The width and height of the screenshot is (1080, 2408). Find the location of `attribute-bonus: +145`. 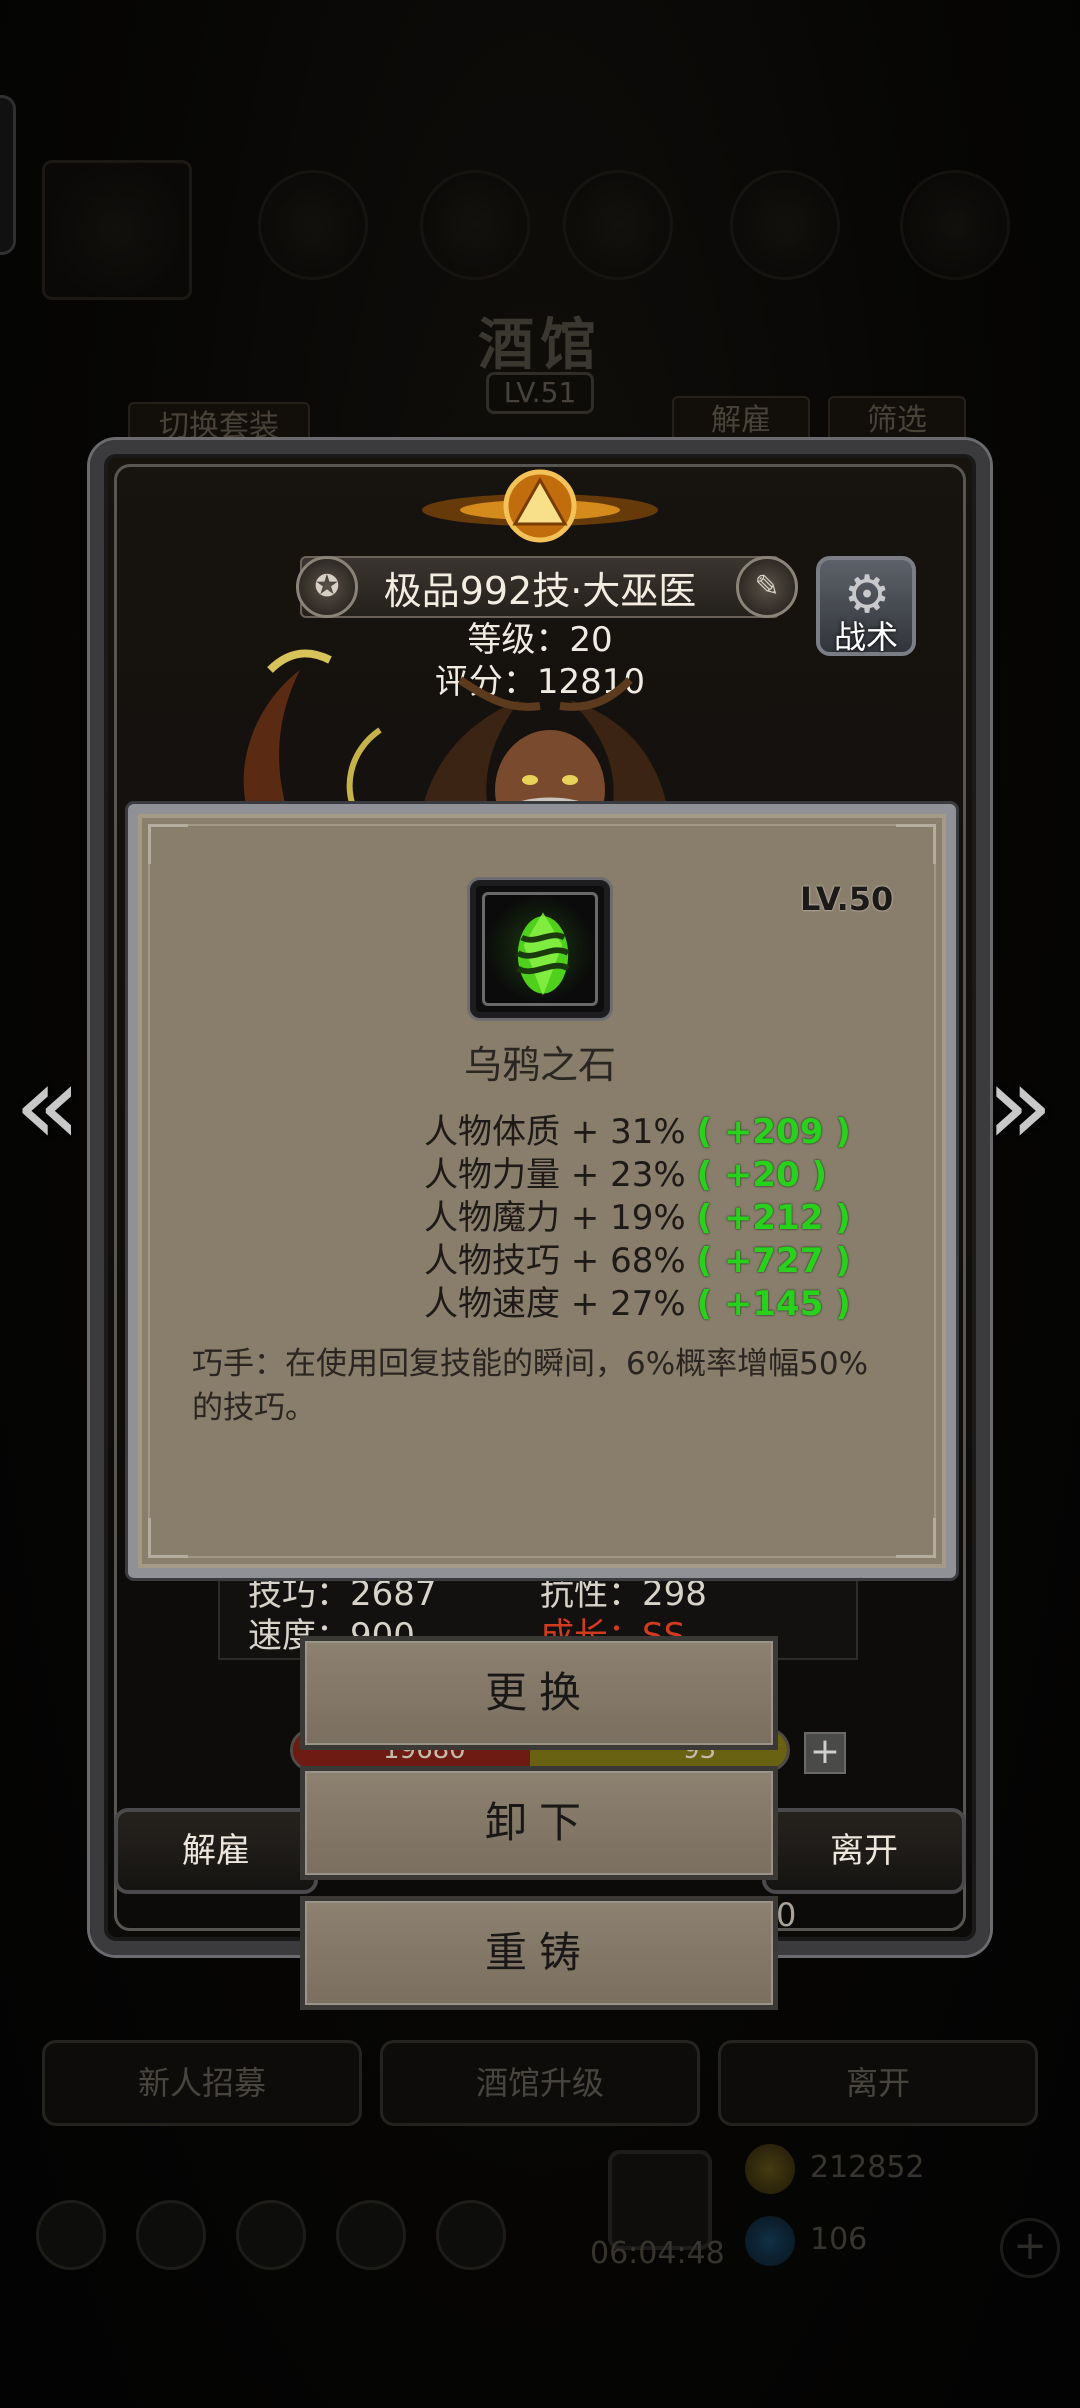

attribute-bonus: +145 is located at coordinates (773, 1304).